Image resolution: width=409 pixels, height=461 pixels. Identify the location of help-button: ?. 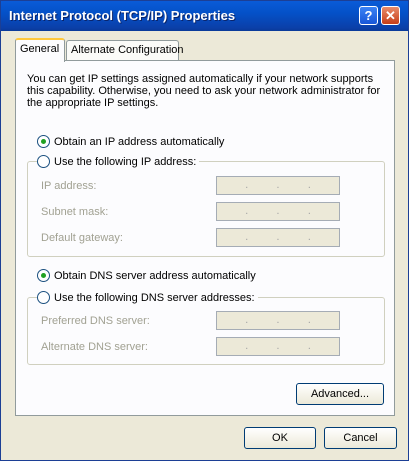
(368, 15).